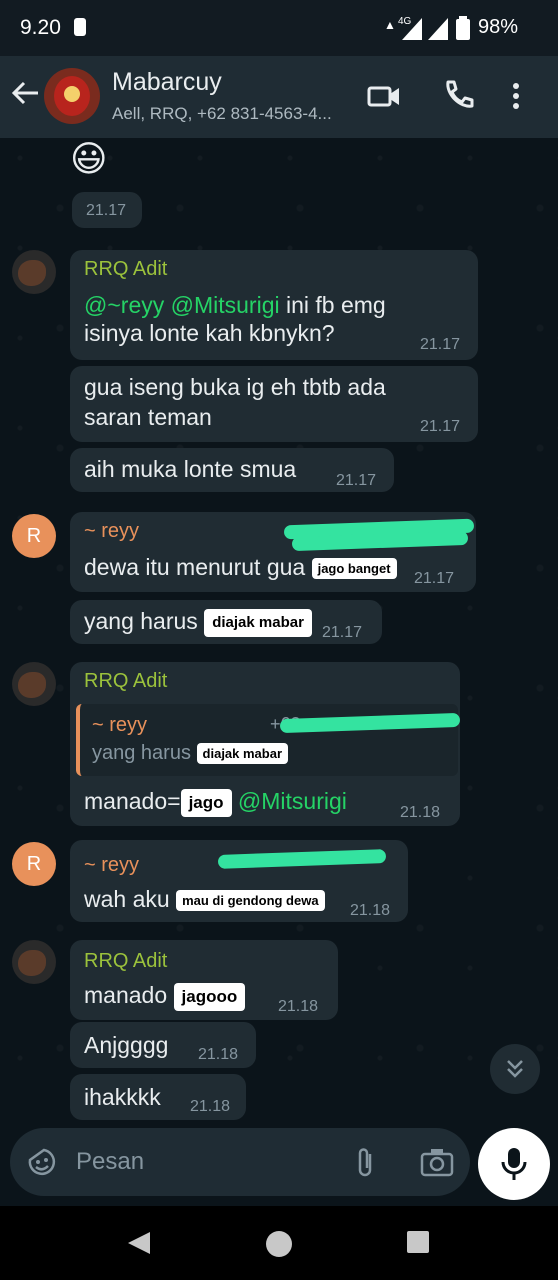 This screenshot has height=1280, width=558. Describe the element at coordinates (497, 27) in the screenshot. I see `battery-level: 98%` at that location.